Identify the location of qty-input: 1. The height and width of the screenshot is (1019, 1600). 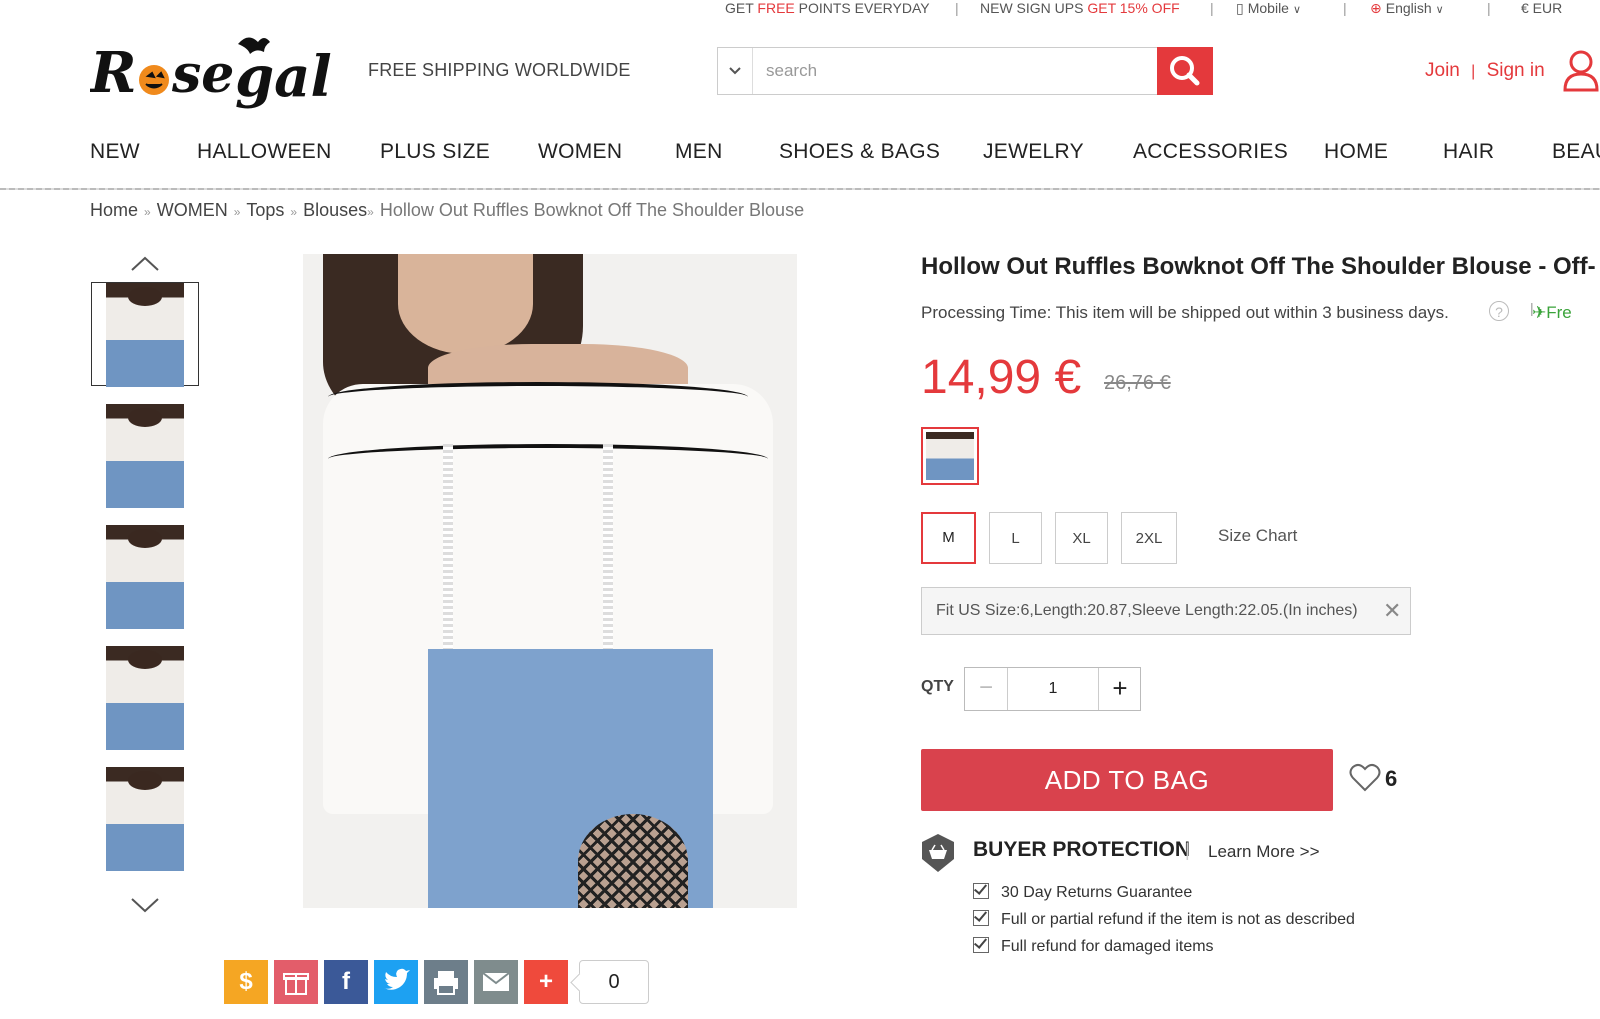
(1053, 689).